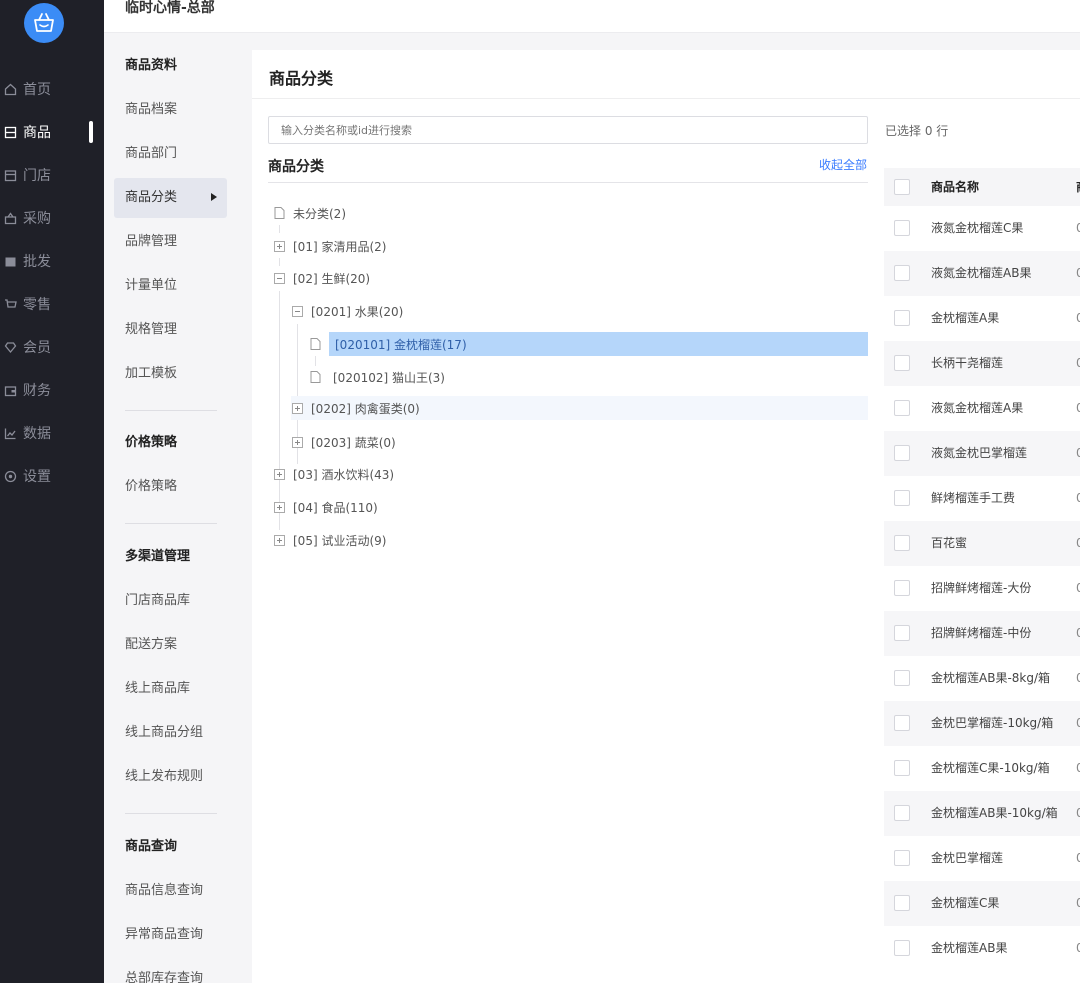 The image size is (1080, 983). I want to click on submenu-item-product-dept: 商品部门, so click(170, 154).